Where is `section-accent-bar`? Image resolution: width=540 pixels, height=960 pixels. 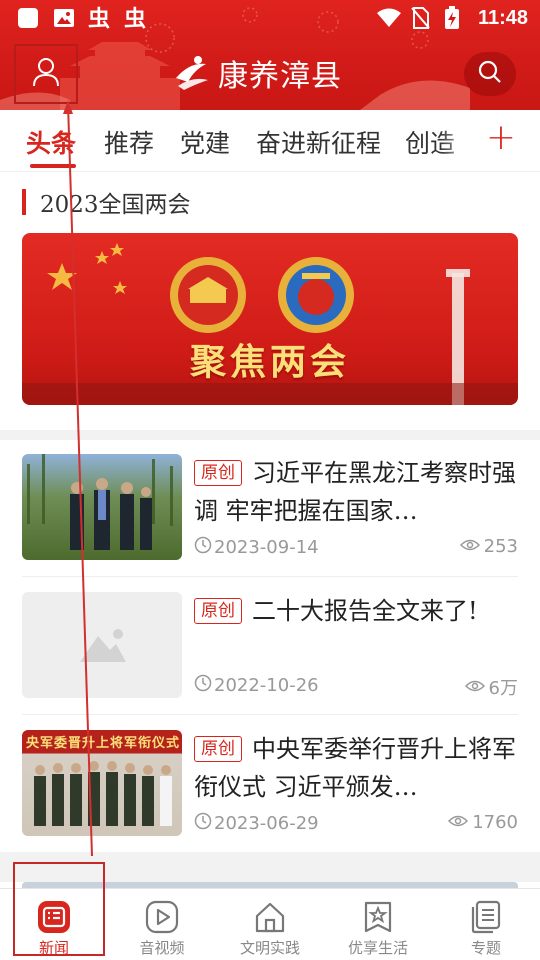 section-accent-bar is located at coordinates (24, 202).